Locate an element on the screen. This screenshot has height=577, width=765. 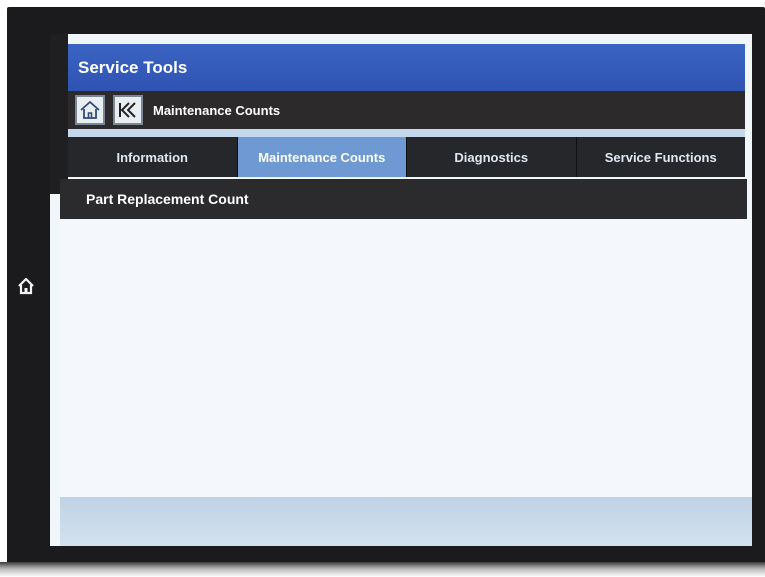
footer-bar is located at coordinates (406, 521).